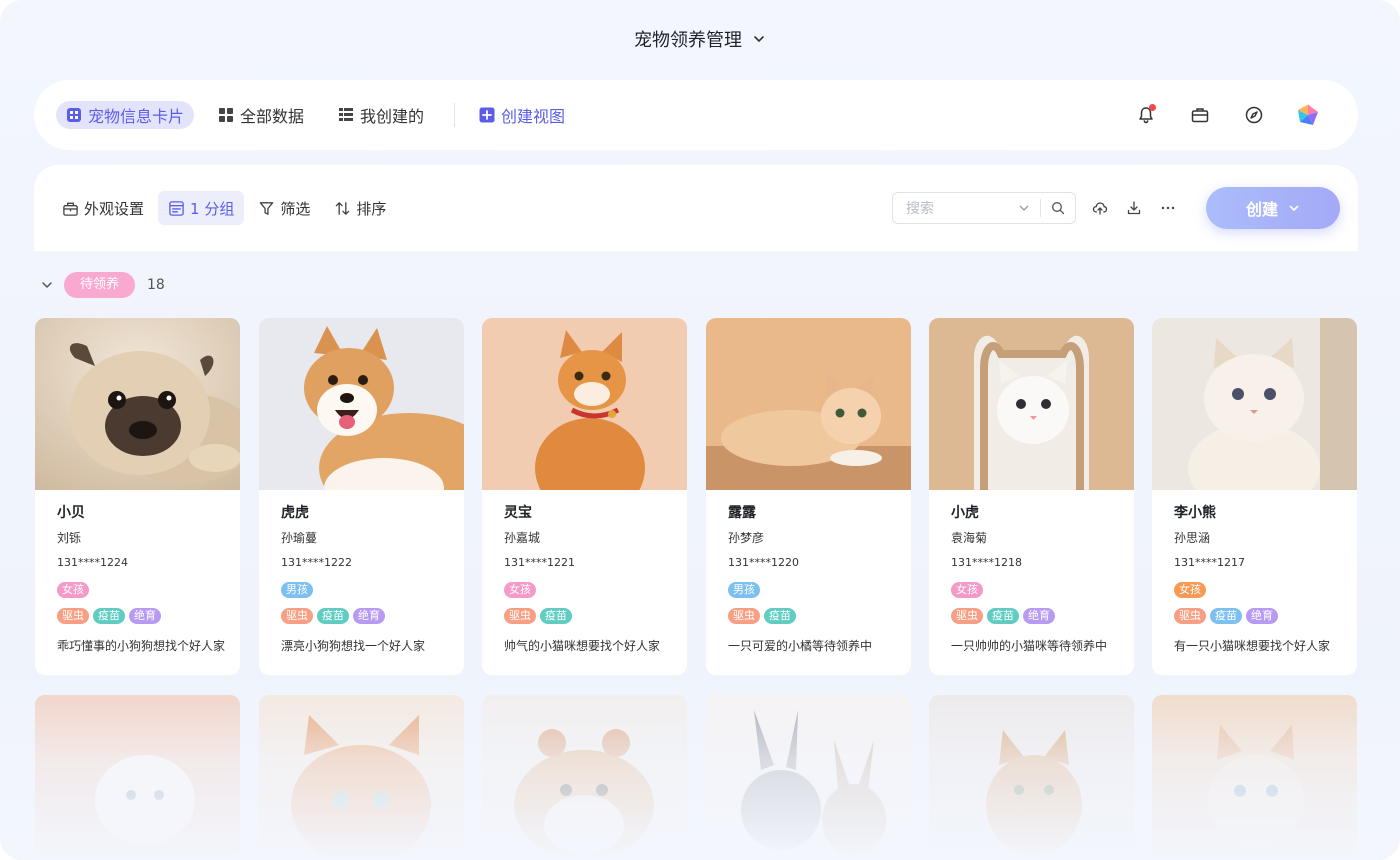 Image resolution: width=1400 pixels, height=860 pixels. Describe the element at coordinates (361, 404) in the screenshot. I see `shiba-photo-image` at that location.